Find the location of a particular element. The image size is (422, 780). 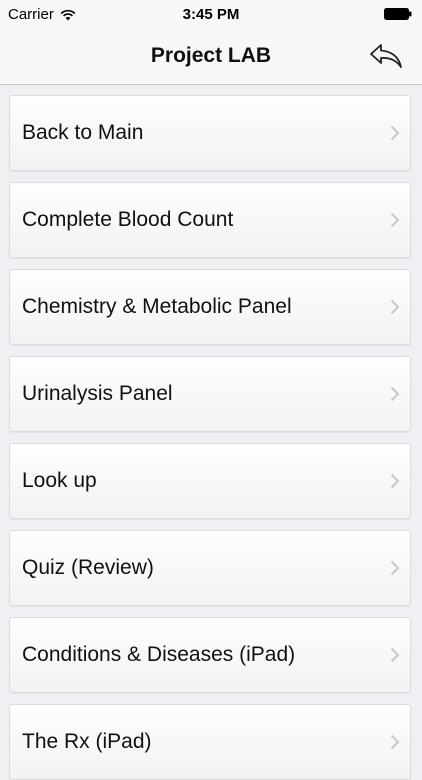

menu-item-label: Urinalysis Panel is located at coordinates (97, 393).